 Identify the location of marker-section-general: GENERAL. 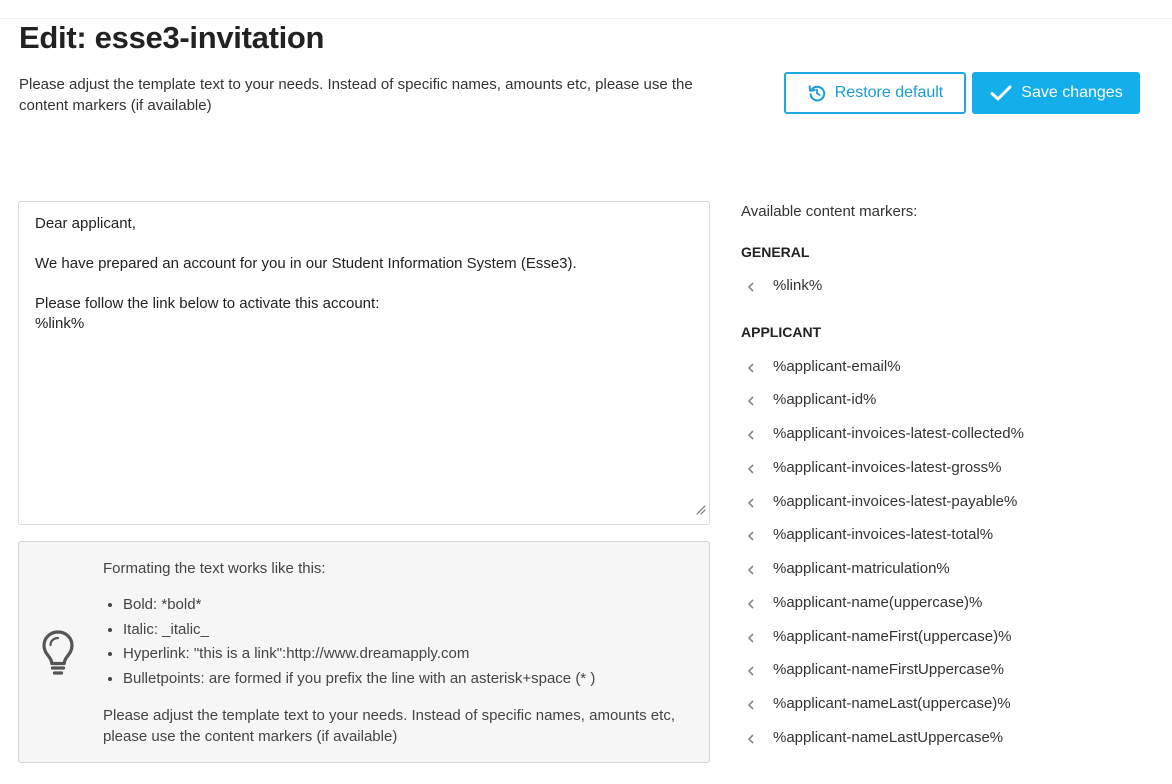
(775, 252).